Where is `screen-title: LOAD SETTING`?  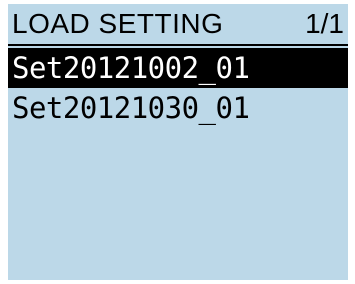 screen-title: LOAD SETTING is located at coordinates (118, 23).